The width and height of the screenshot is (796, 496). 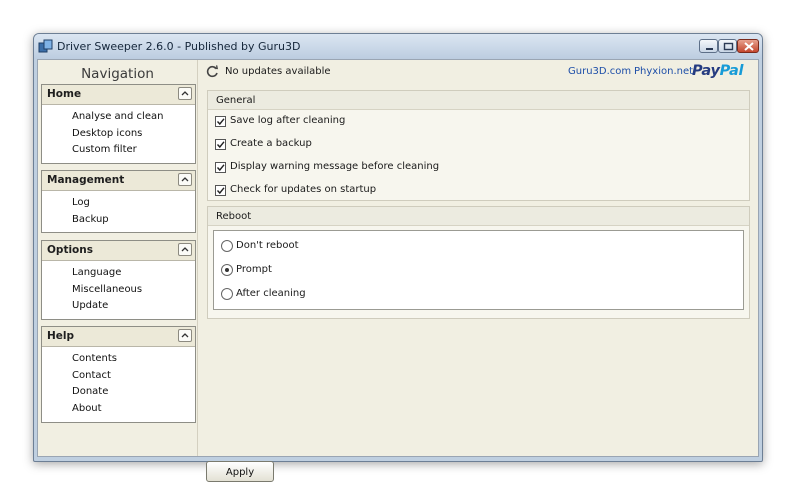 What do you see at coordinates (240, 471) in the screenshot?
I see `apply-button: Apply` at bounding box center [240, 471].